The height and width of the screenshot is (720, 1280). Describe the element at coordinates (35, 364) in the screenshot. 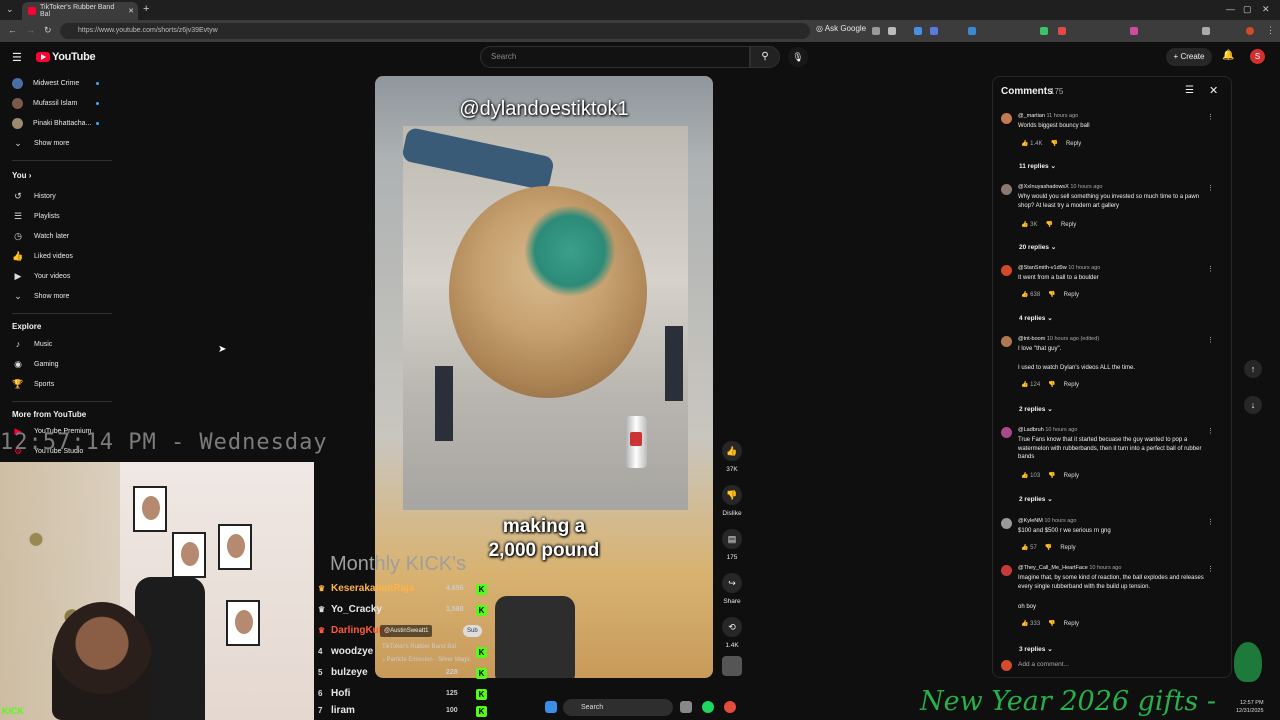

I see `sidebar-item-gaming: ◉ Gaming` at that location.